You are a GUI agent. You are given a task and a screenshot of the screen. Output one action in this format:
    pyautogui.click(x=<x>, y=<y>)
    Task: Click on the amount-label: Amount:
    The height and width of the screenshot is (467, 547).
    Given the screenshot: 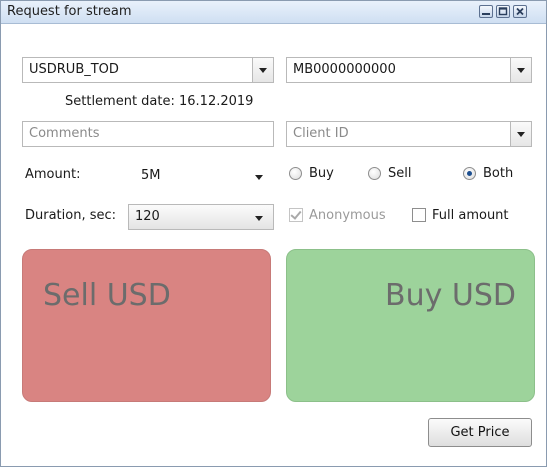 What is the action you would take?
    pyautogui.click(x=53, y=174)
    